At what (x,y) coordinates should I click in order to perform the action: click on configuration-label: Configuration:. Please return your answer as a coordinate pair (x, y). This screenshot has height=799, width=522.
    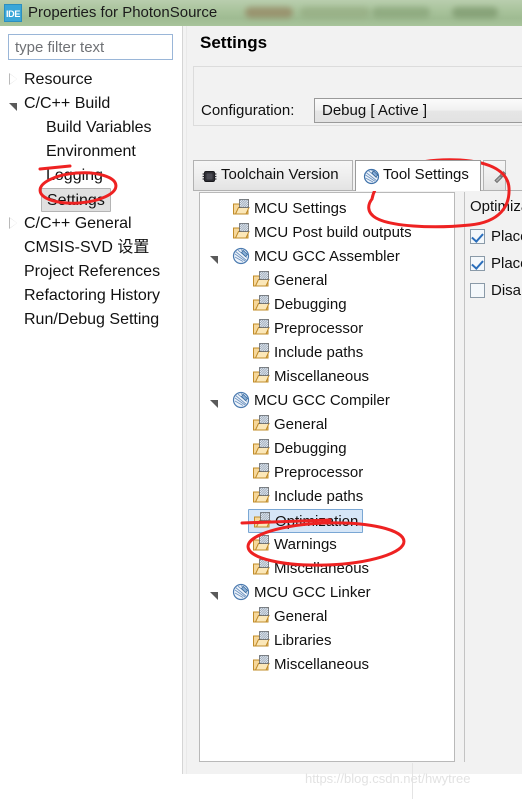
    Looking at the image, I should click on (248, 110).